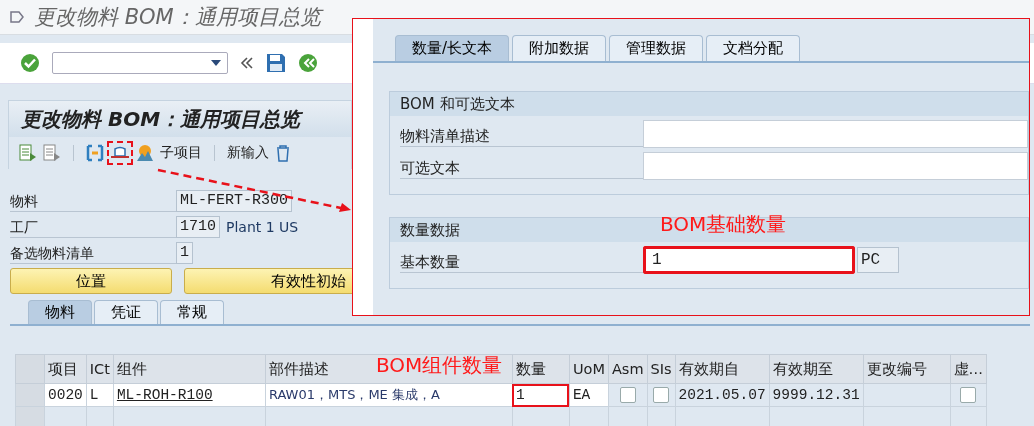 This screenshot has width=1034, height=426. What do you see at coordinates (192, 312) in the screenshot?
I see `tab: 常规` at bounding box center [192, 312].